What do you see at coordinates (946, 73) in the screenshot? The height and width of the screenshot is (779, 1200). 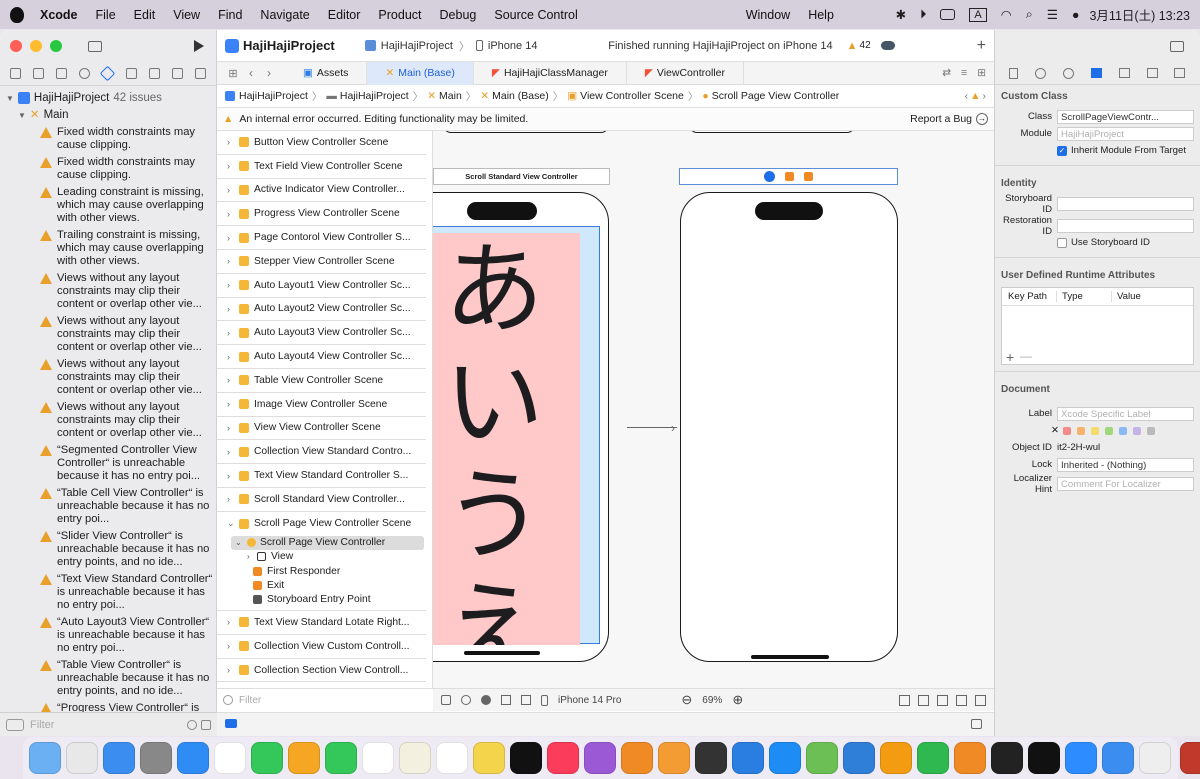 I see `split-icon: ⇄` at bounding box center [946, 73].